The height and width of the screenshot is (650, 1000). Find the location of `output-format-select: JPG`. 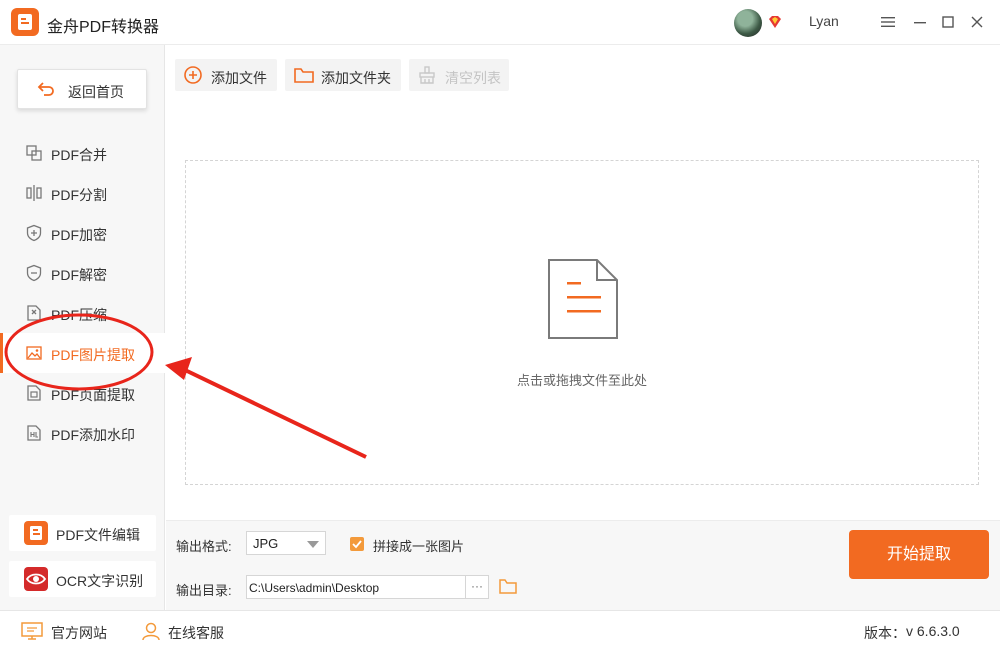

output-format-select: JPG is located at coordinates (286, 543).